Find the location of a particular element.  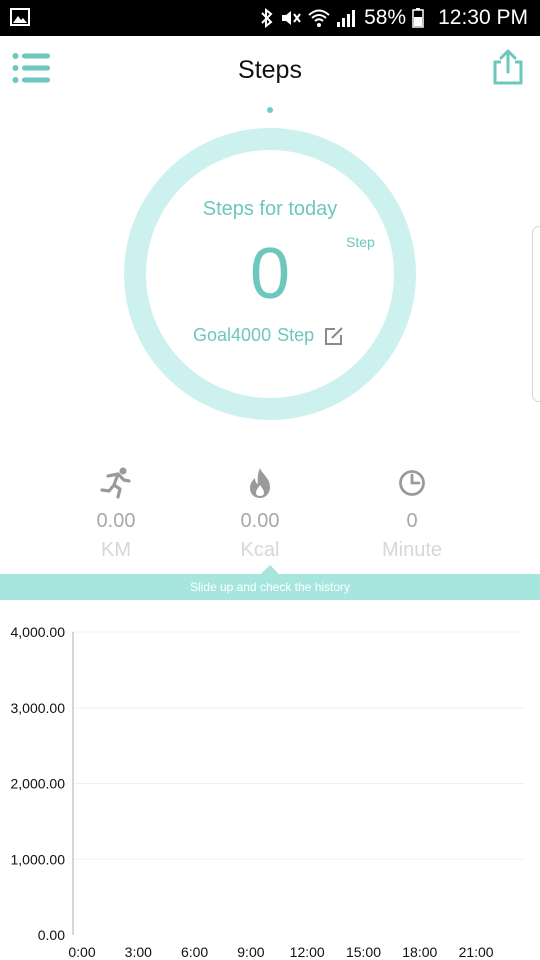

history-banner: Slide up and check the history is located at coordinates (270, 582).